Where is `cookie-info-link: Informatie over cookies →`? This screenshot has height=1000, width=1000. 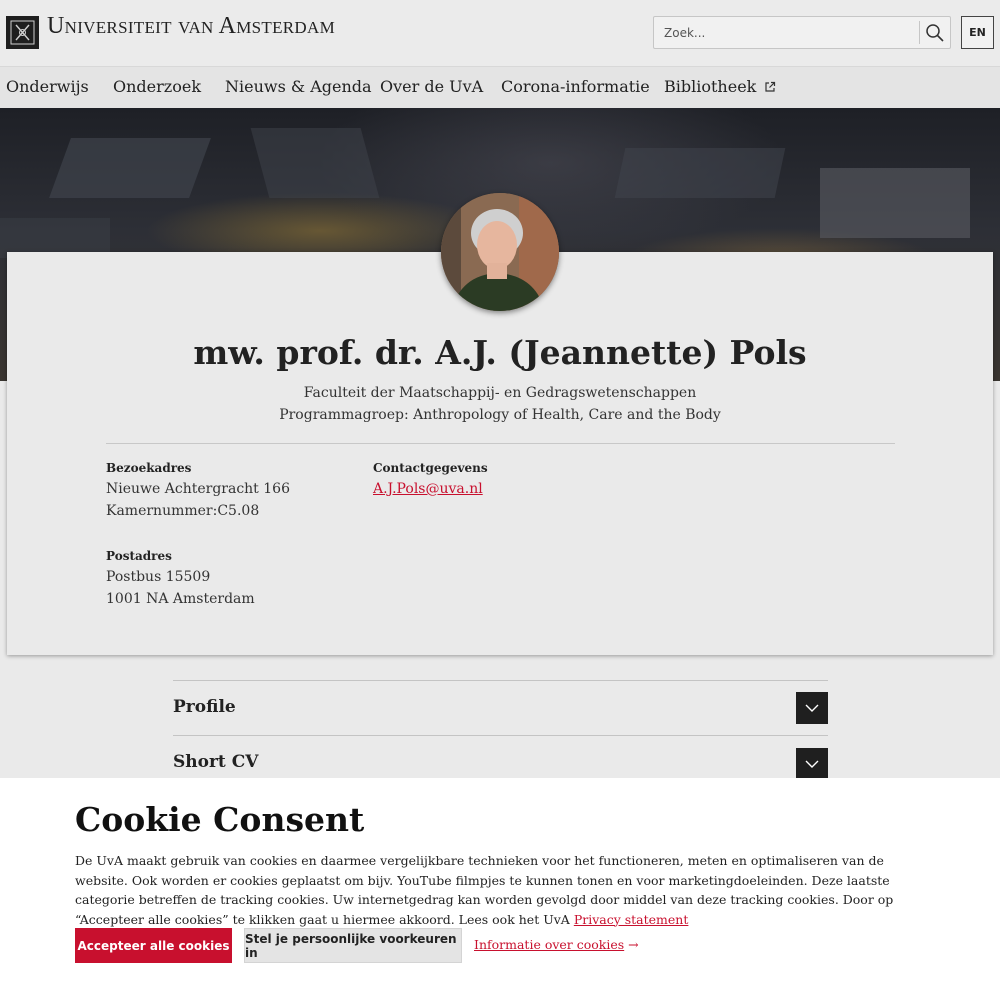
cookie-info-link: Informatie over cookies → is located at coordinates (556, 944).